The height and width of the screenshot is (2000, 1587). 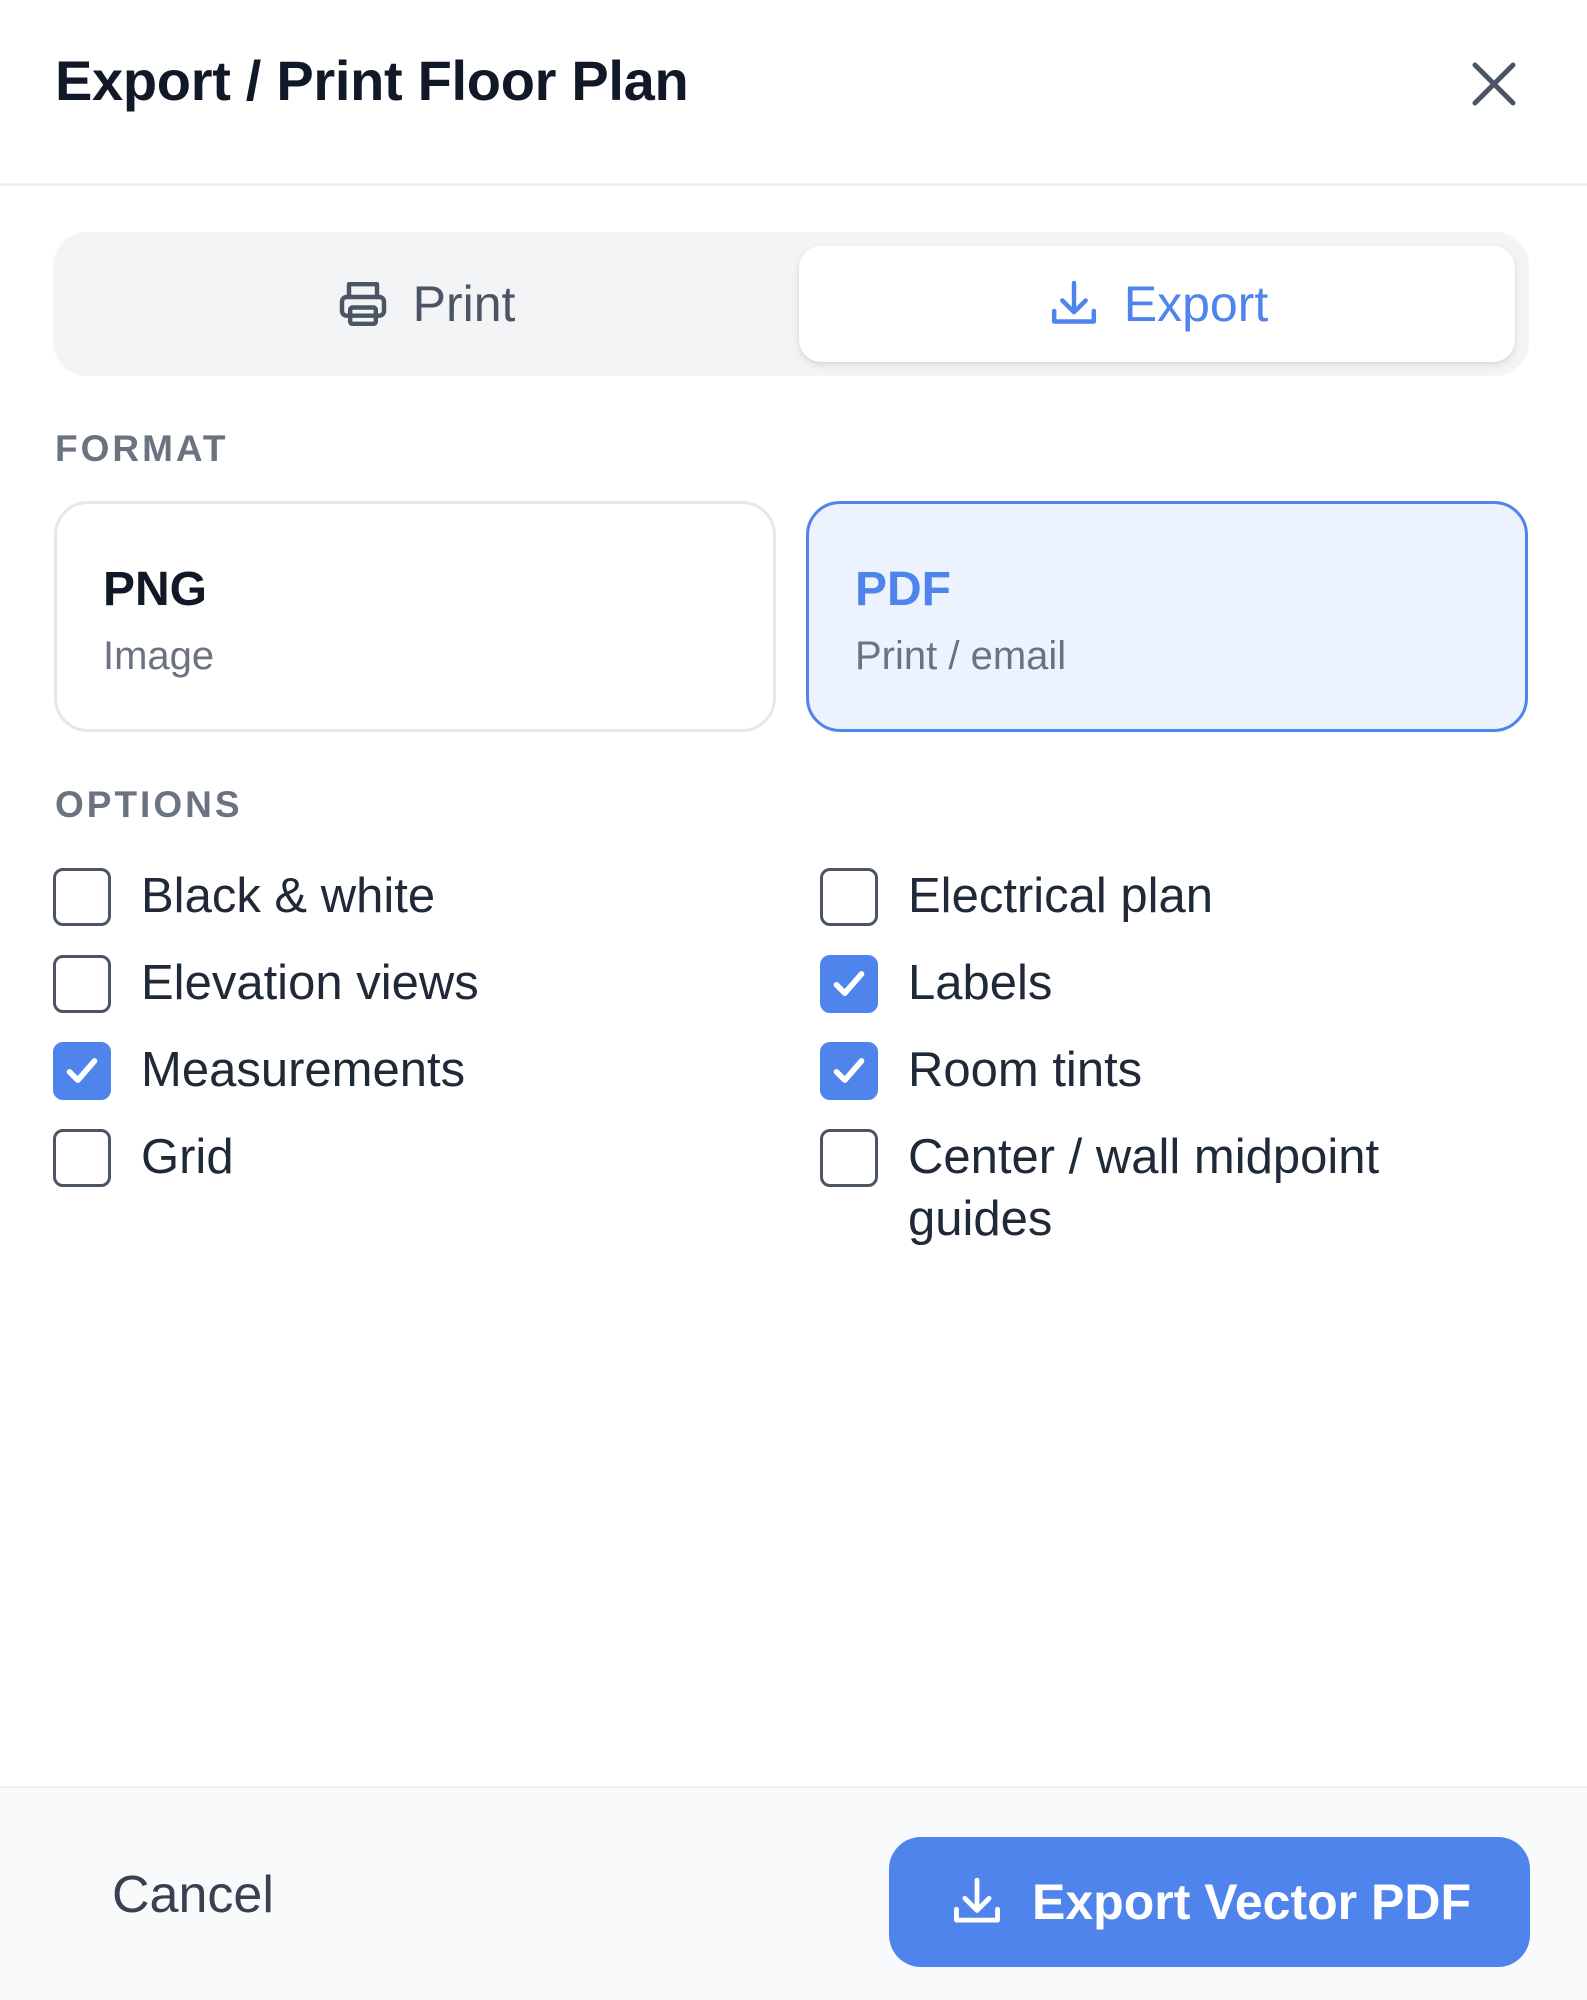 I want to click on dialog-footer: Cancel Export Vector PDF, so click(x=793, y=1893).